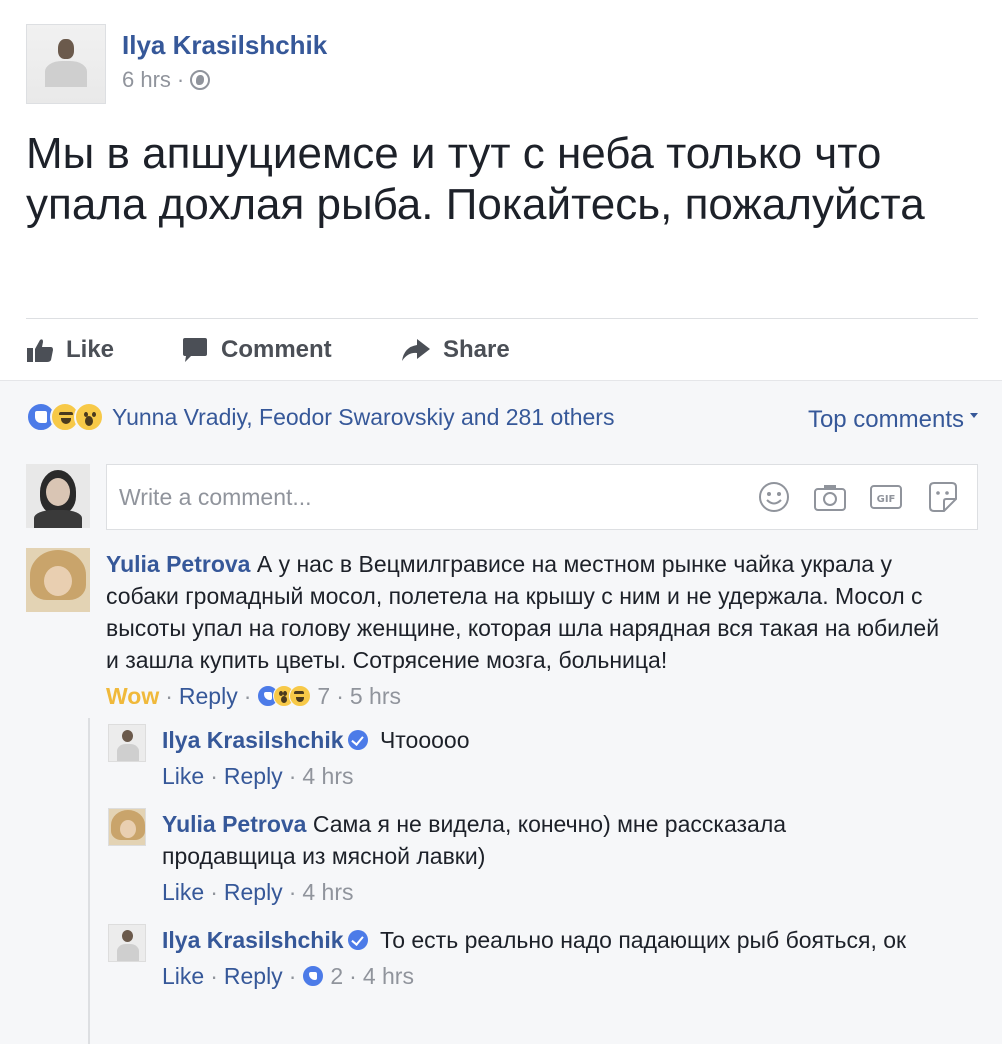 This screenshot has height=1044, width=1002. What do you see at coordinates (424, 740) in the screenshot?
I see `comment-text: Чтооооо` at bounding box center [424, 740].